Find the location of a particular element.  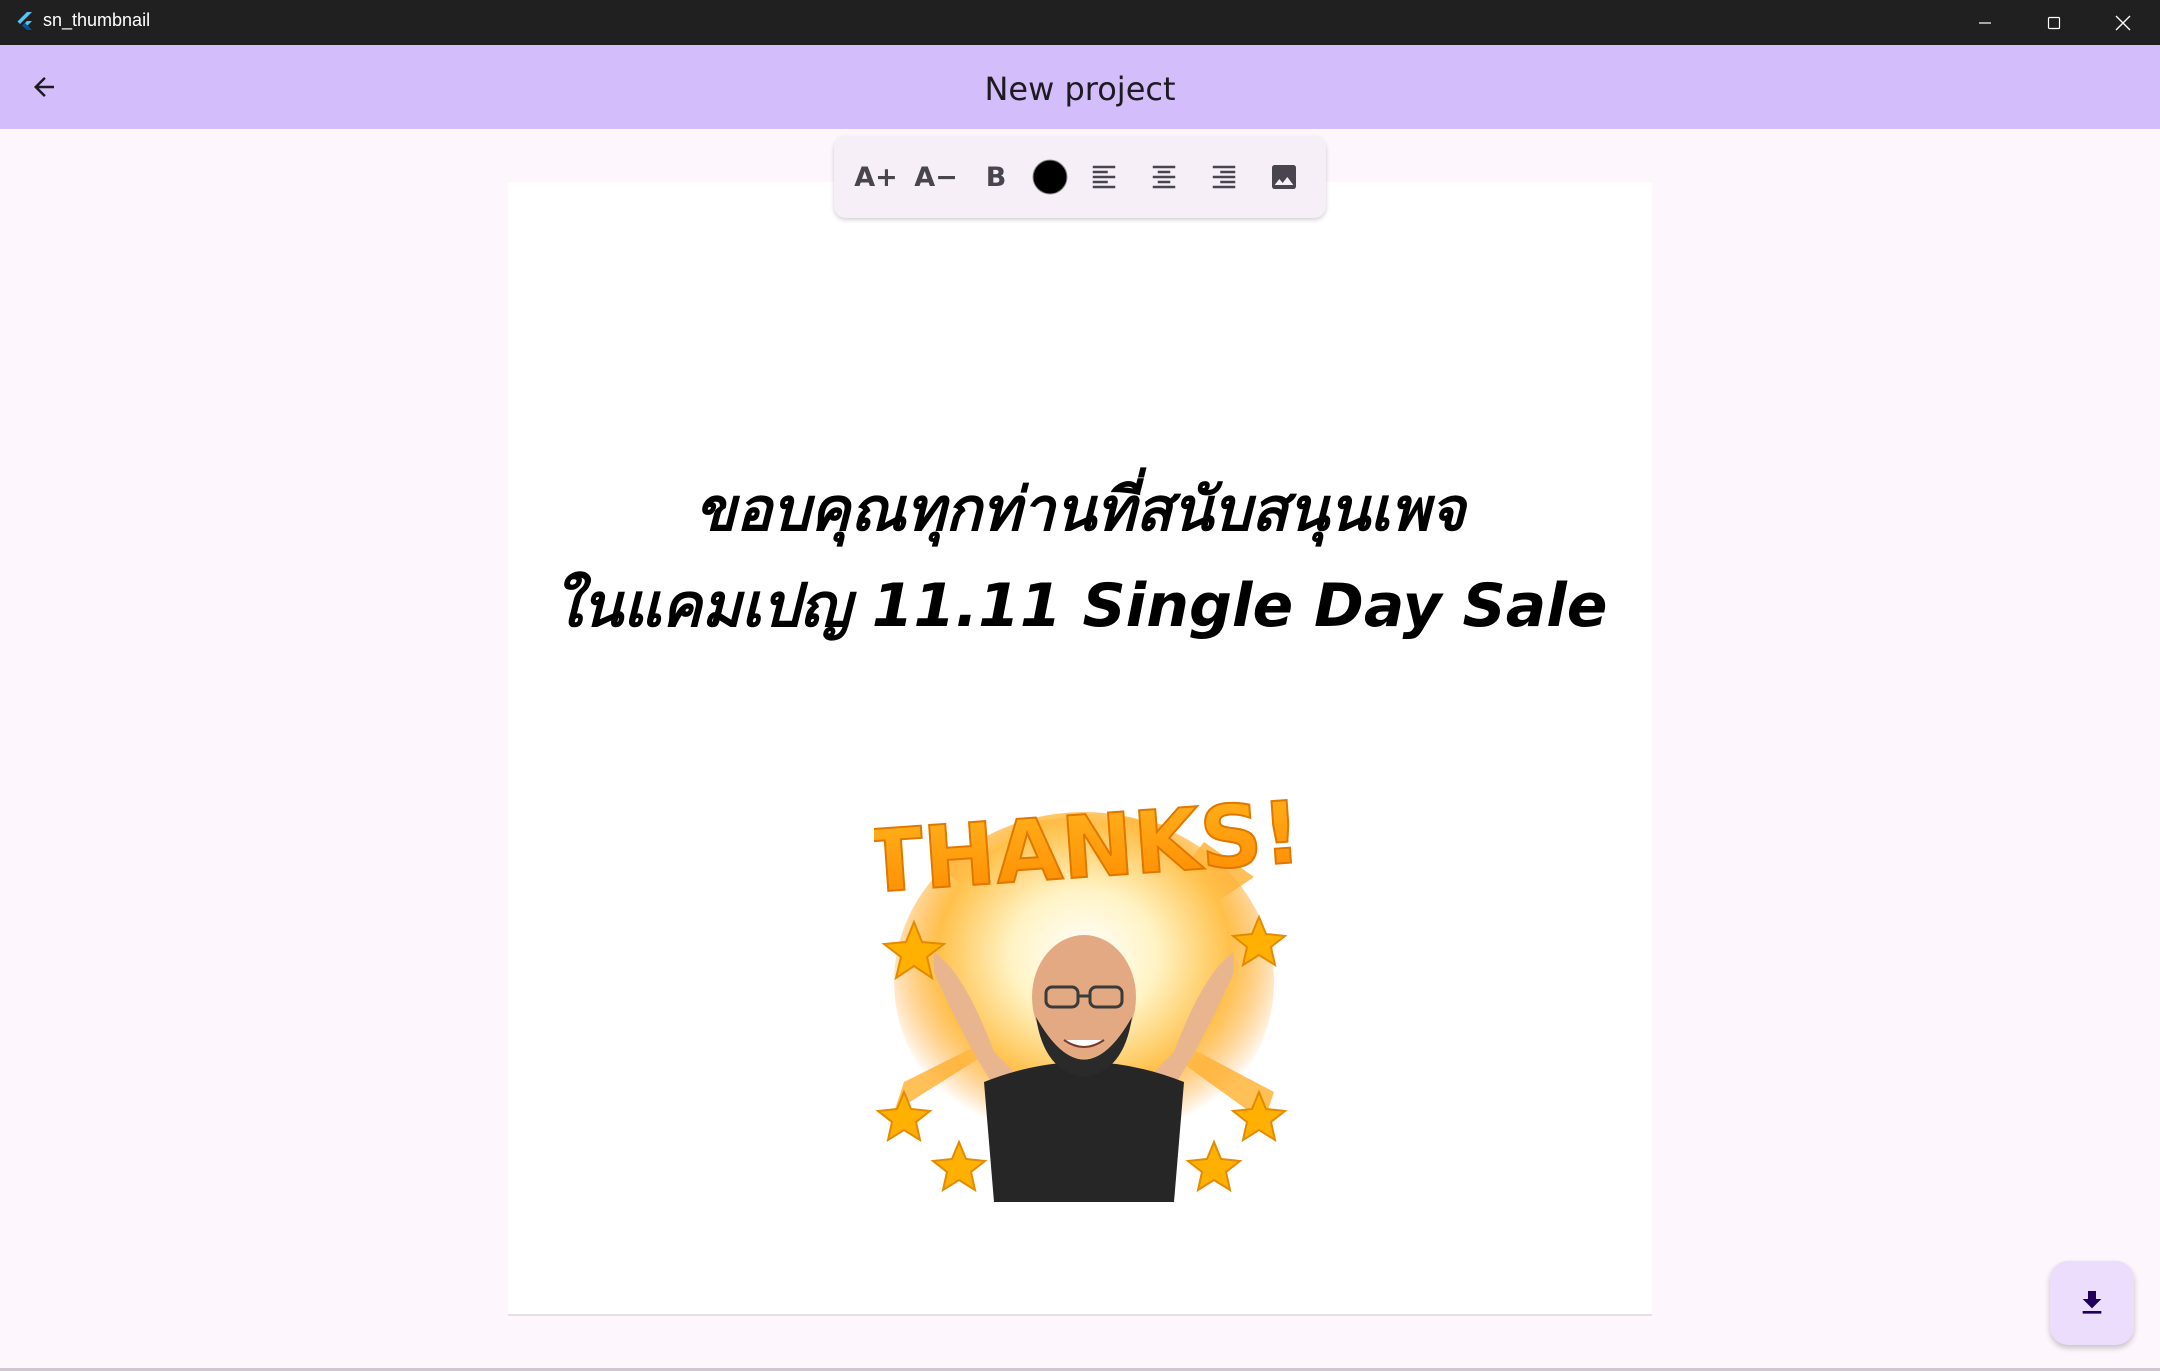

align-right-icon is located at coordinates (1224, 177).